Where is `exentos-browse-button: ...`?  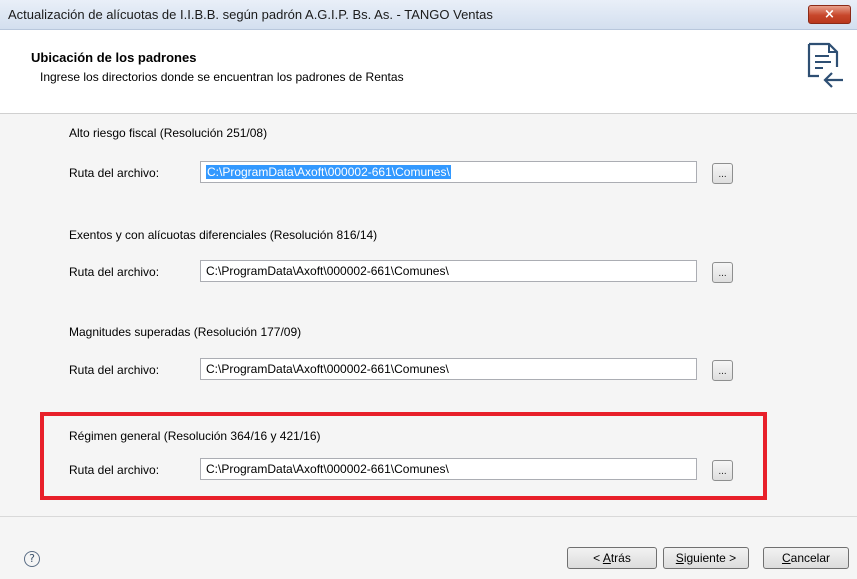 exentos-browse-button: ... is located at coordinates (722, 272).